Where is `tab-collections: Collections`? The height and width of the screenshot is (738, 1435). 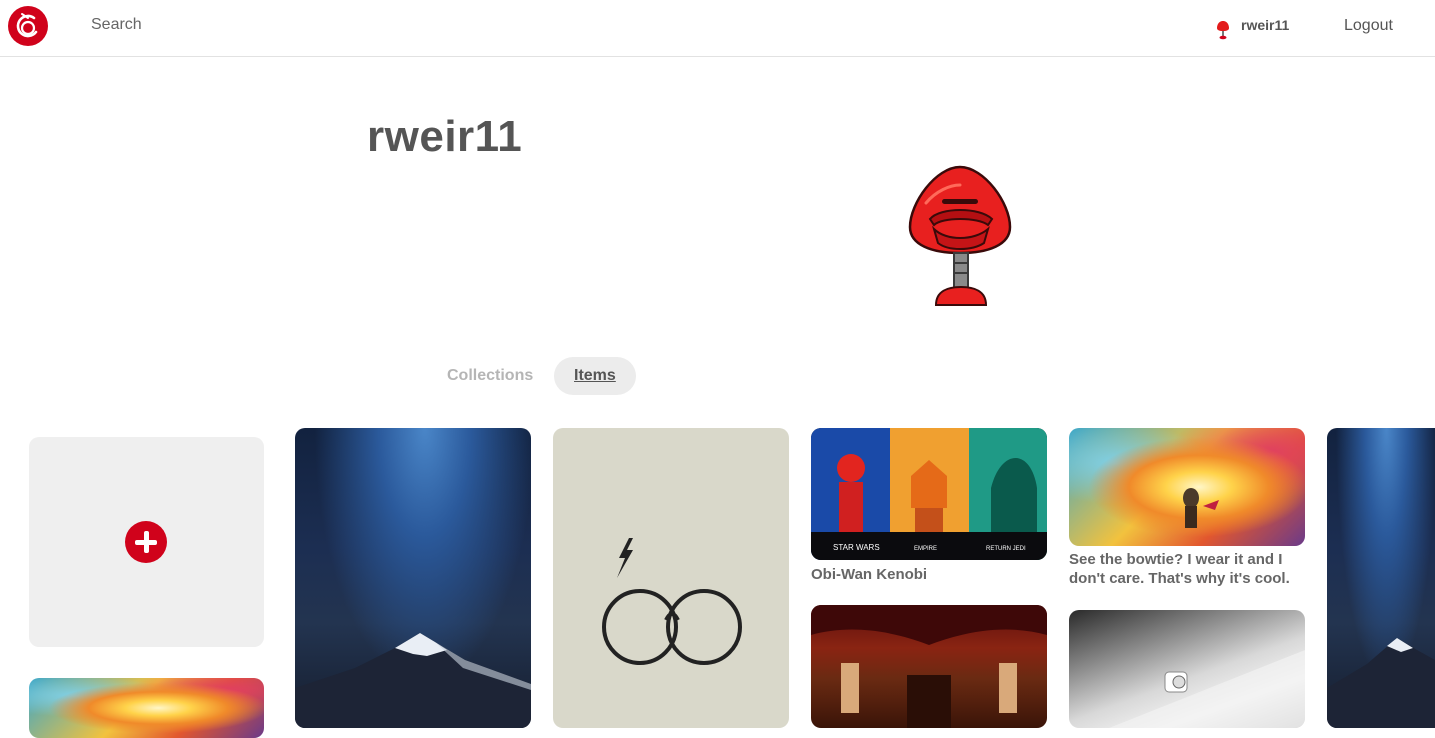
tab-collections: Collections is located at coordinates (490, 376).